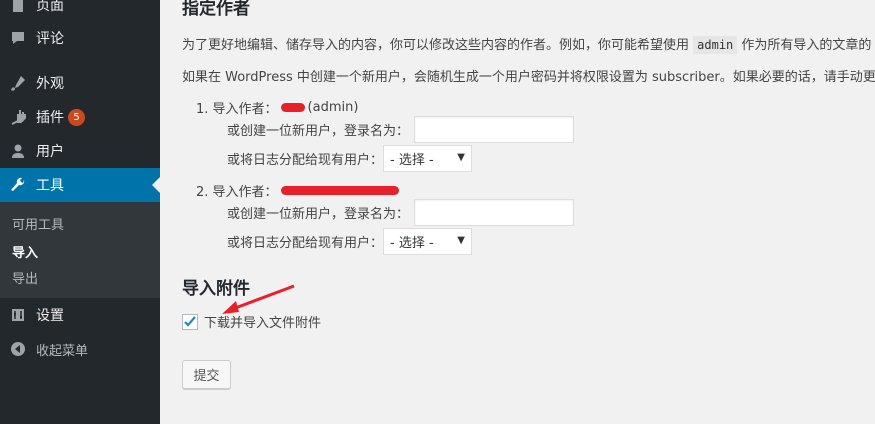 The image size is (875, 424). Describe the element at coordinates (18, 83) in the screenshot. I see `appearance-icon` at that location.